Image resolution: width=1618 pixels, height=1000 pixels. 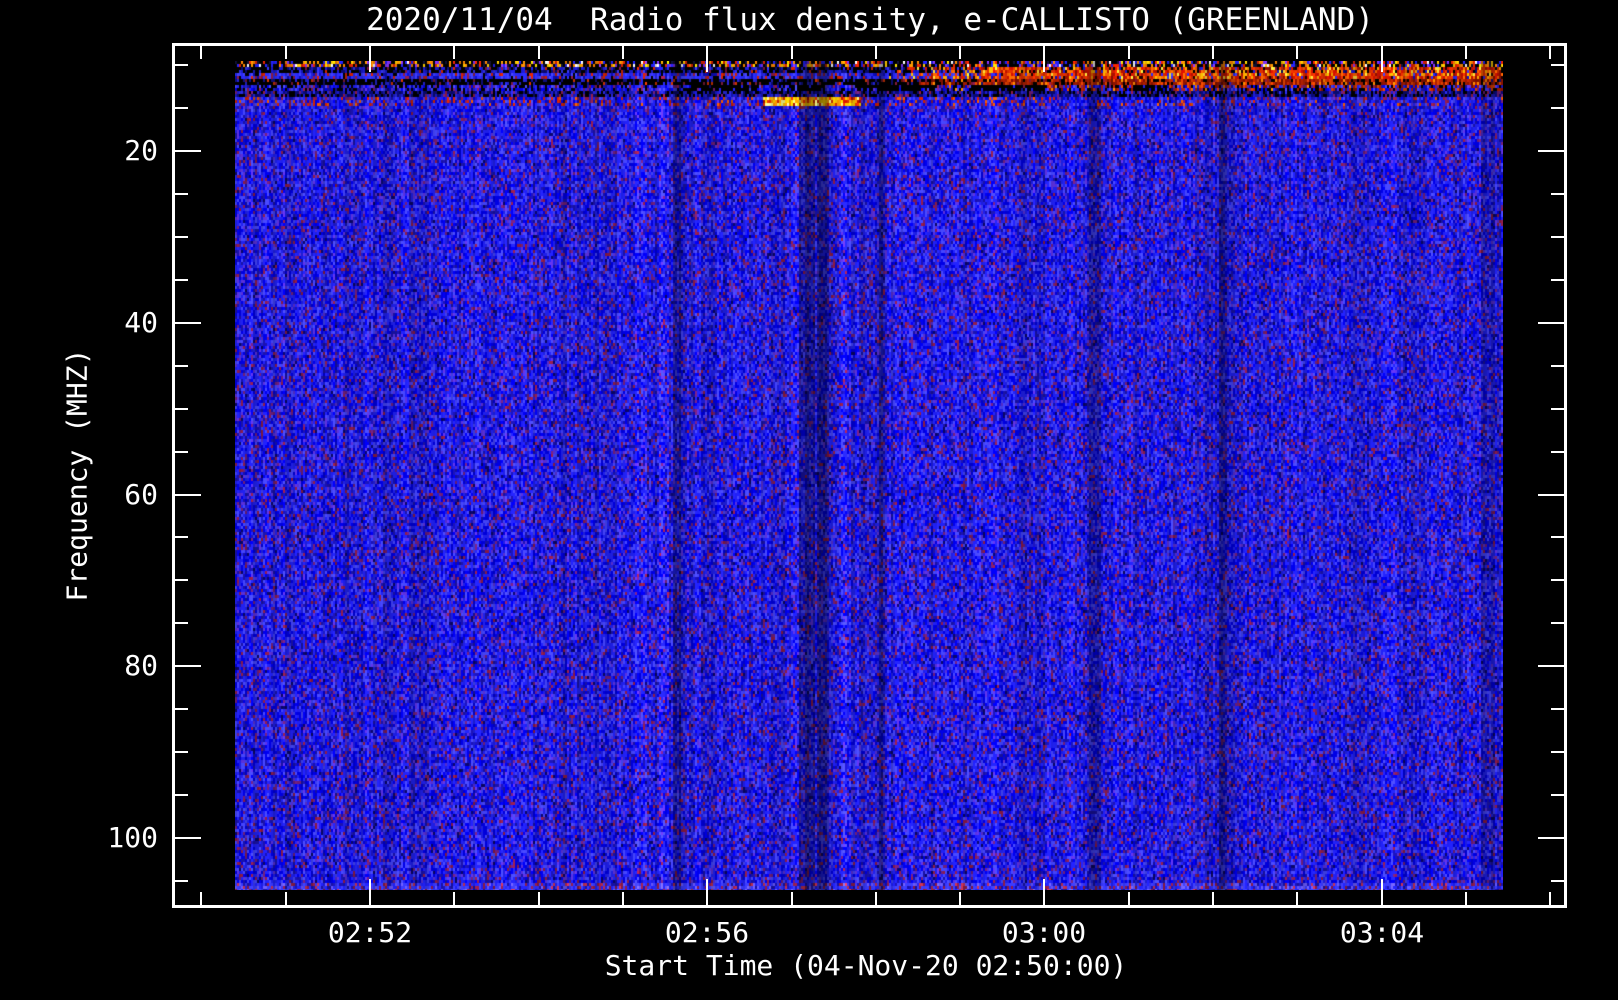 What do you see at coordinates (77, 475) in the screenshot?
I see `y-axis-title: Frequency (MHZ)` at bounding box center [77, 475].